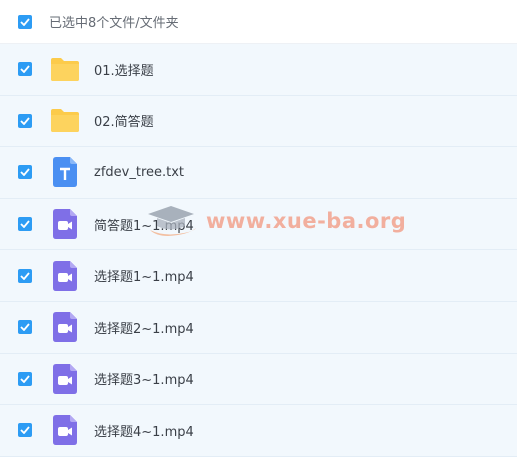 The width and height of the screenshot is (517, 458). I want to click on item-name: 02.简答题, so click(124, 123).